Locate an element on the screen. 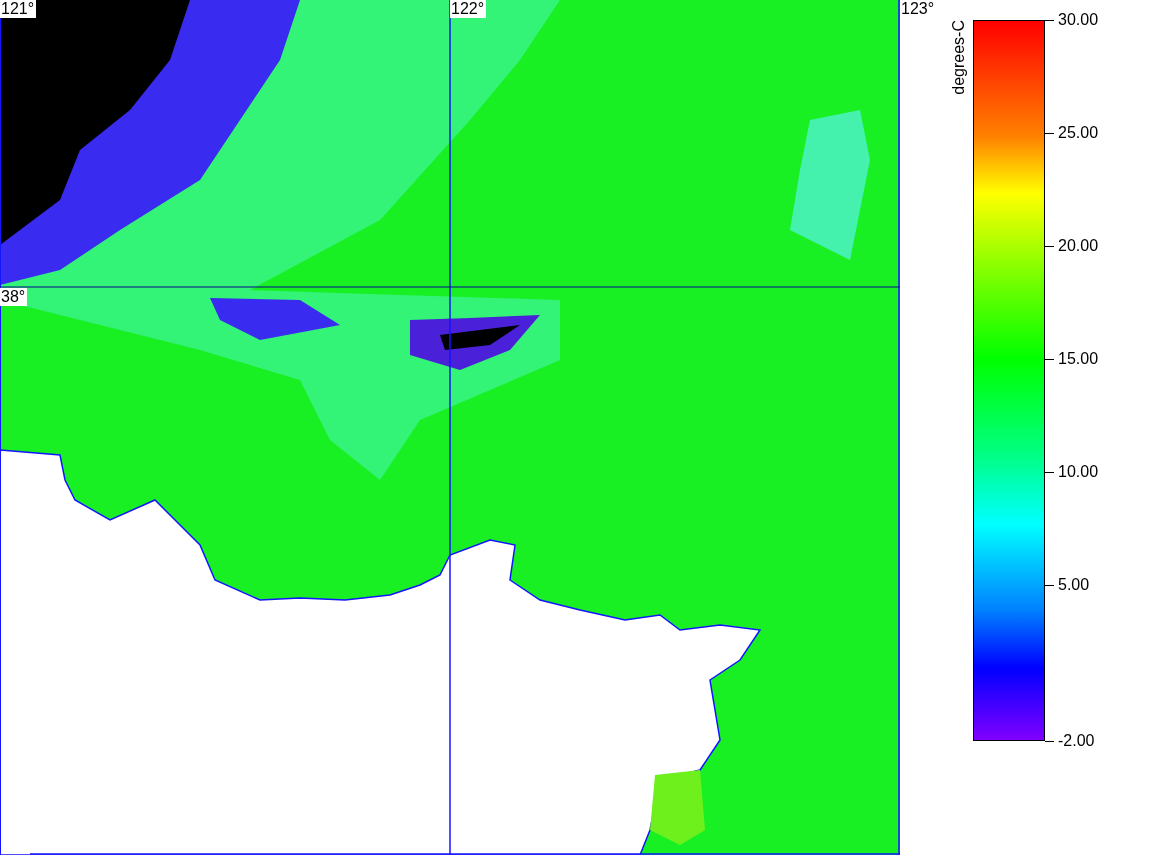 The height and width of the screenshot is (855, 1166). unit-label: degrees-C is located at coordinates (959, 57).